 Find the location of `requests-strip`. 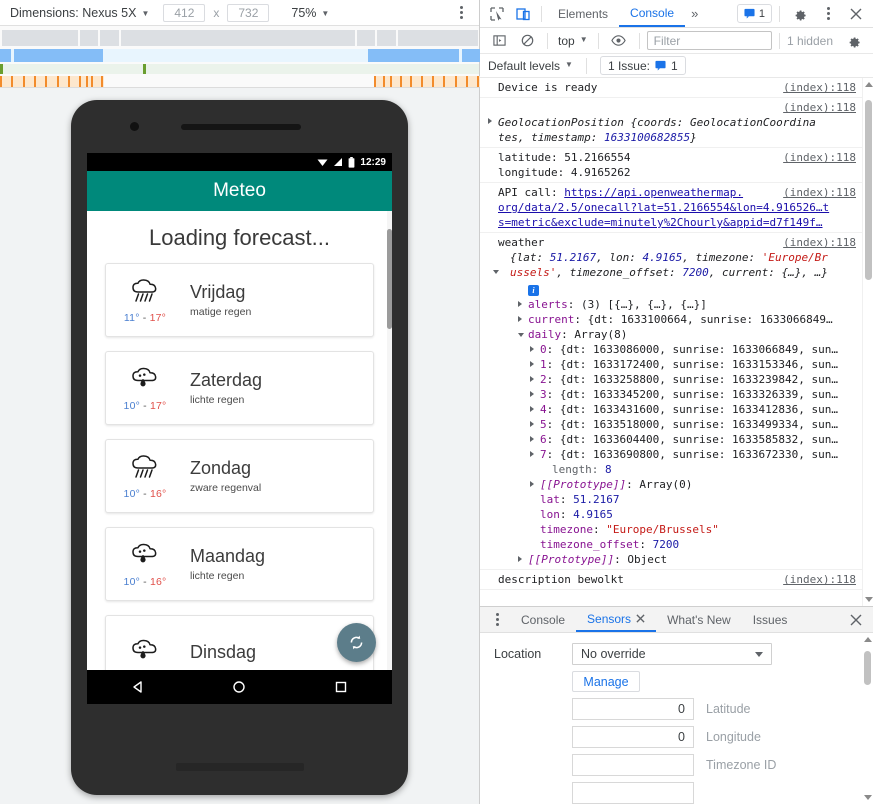

requests-strip is located at coordinates (240, 81).